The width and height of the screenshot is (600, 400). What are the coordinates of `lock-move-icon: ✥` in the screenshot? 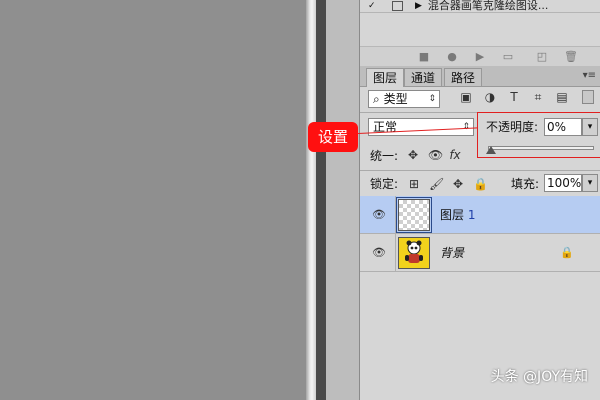 It's located at (458, 184).